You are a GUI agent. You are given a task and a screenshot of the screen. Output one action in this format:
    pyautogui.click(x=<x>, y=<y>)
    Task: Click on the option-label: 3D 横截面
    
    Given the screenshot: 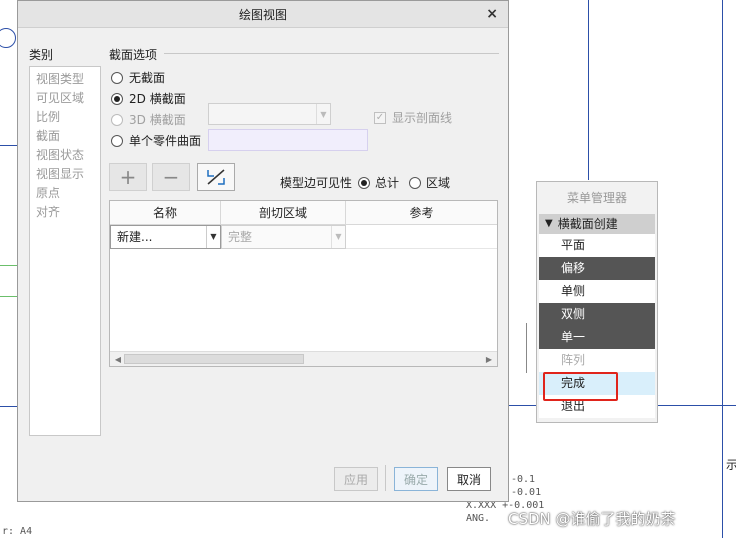 What is the action you would take?
    pyautogui.click(x=157, y=120)
    